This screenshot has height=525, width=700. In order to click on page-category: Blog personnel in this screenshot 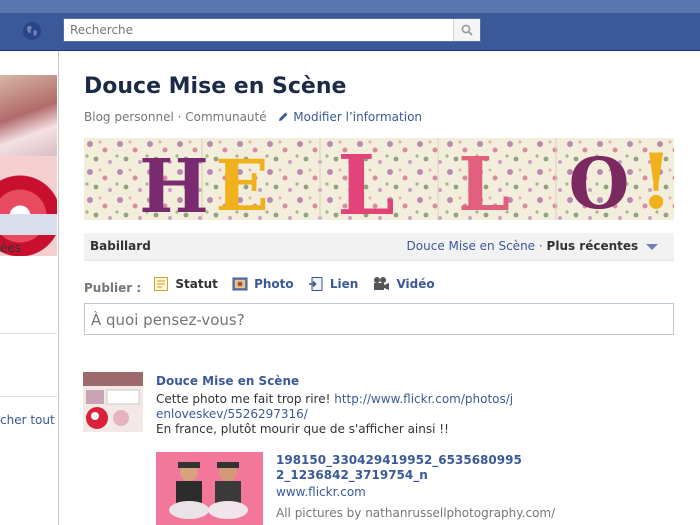, I will do `click(129, 117)`.